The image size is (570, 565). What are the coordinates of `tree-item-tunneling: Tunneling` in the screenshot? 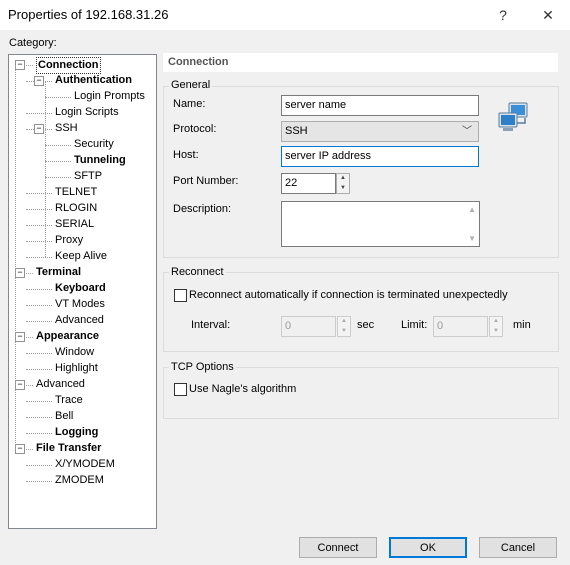 It's located at (100, 160).